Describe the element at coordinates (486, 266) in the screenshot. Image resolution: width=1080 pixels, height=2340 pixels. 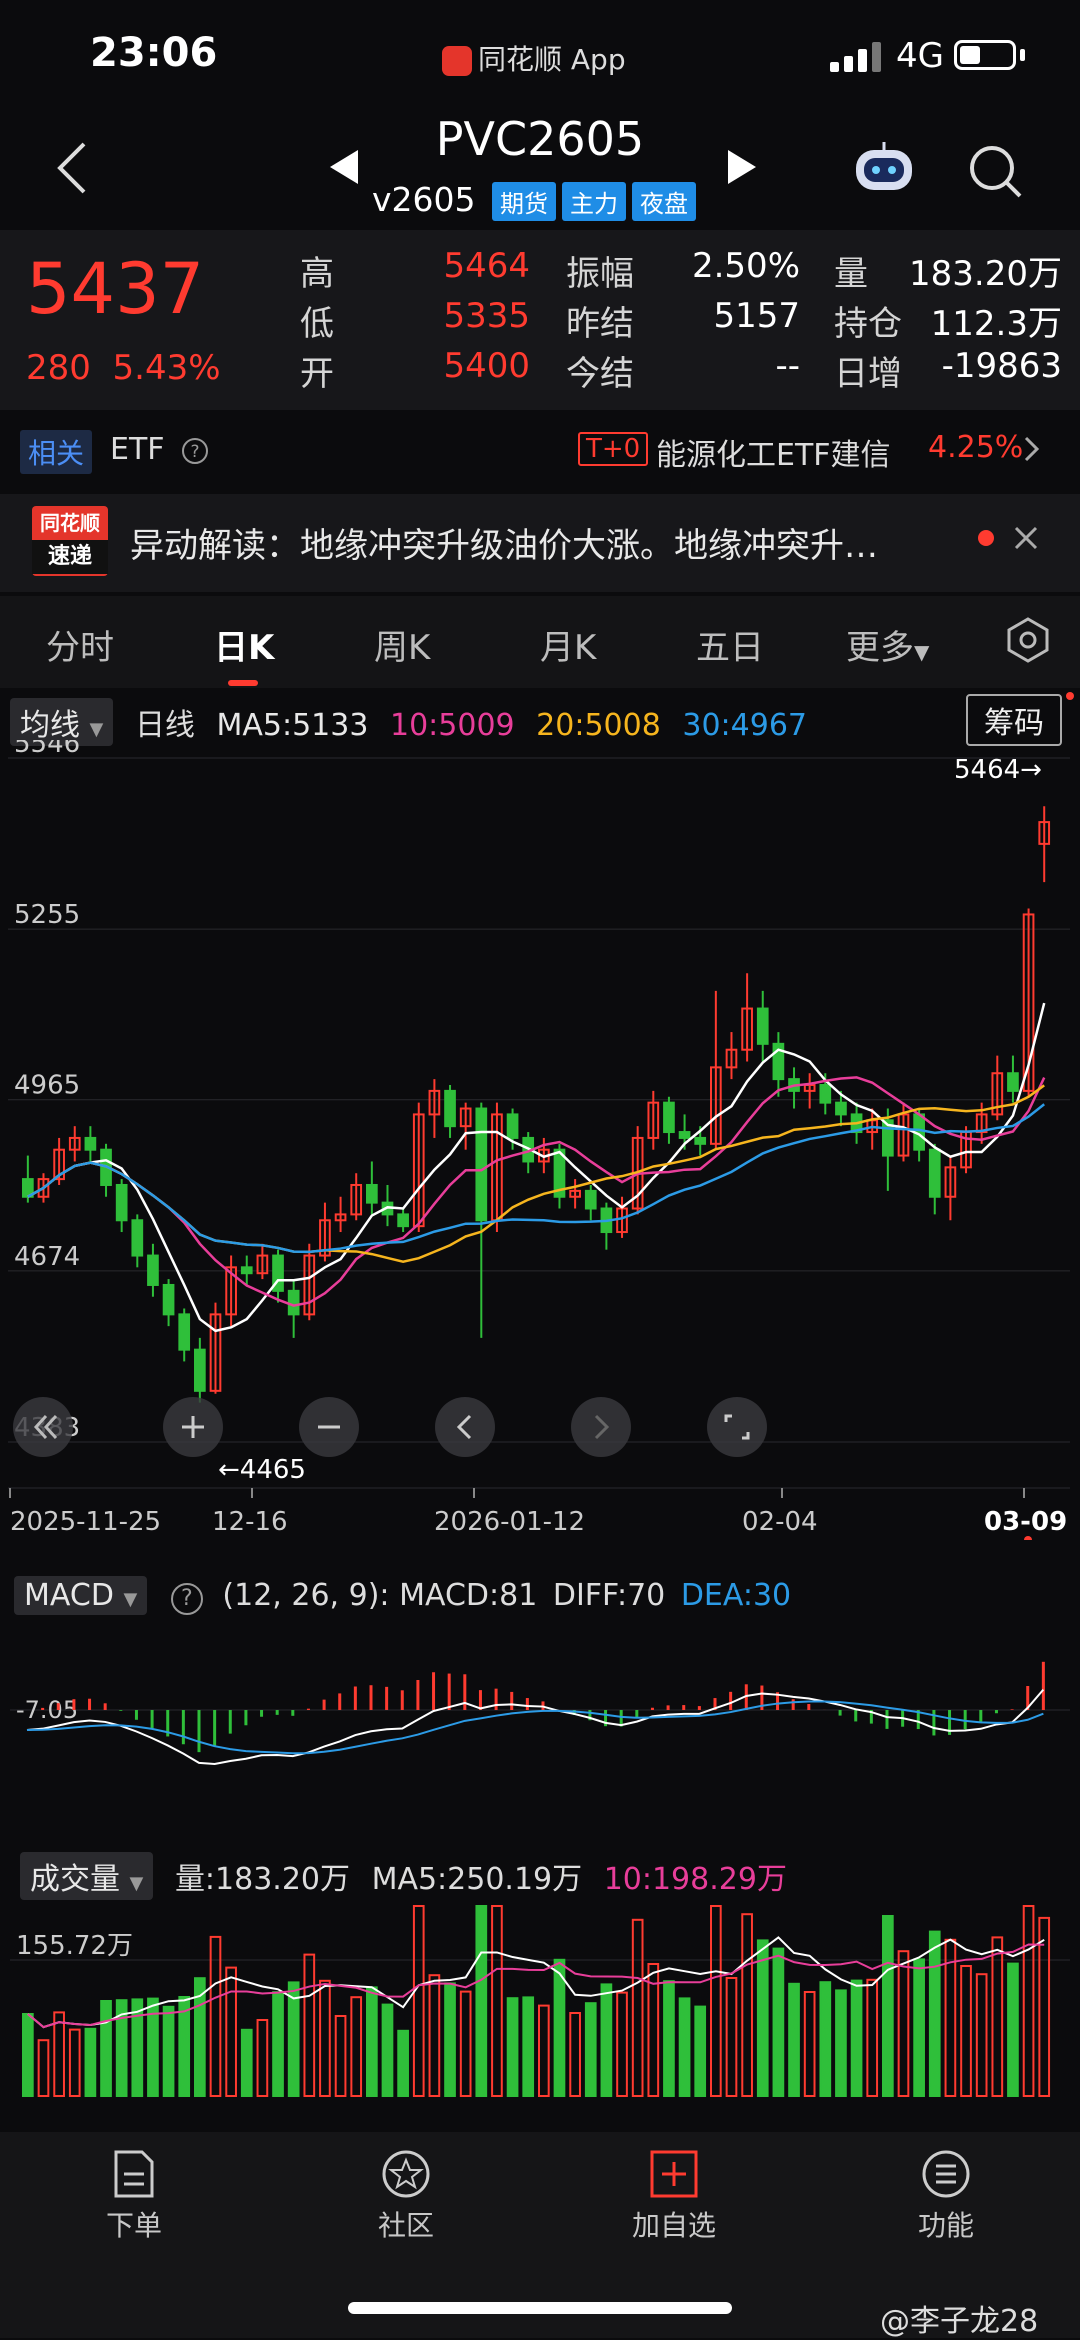
I see `quote-value: 5464` at that location.